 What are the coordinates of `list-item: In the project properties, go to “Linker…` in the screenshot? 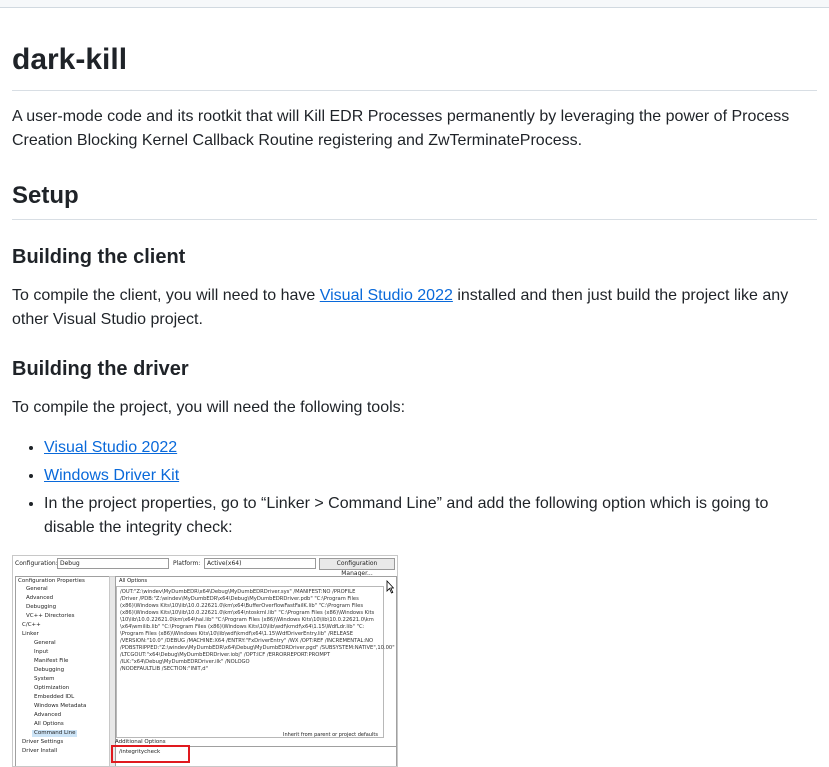 It's located at (430, 516).